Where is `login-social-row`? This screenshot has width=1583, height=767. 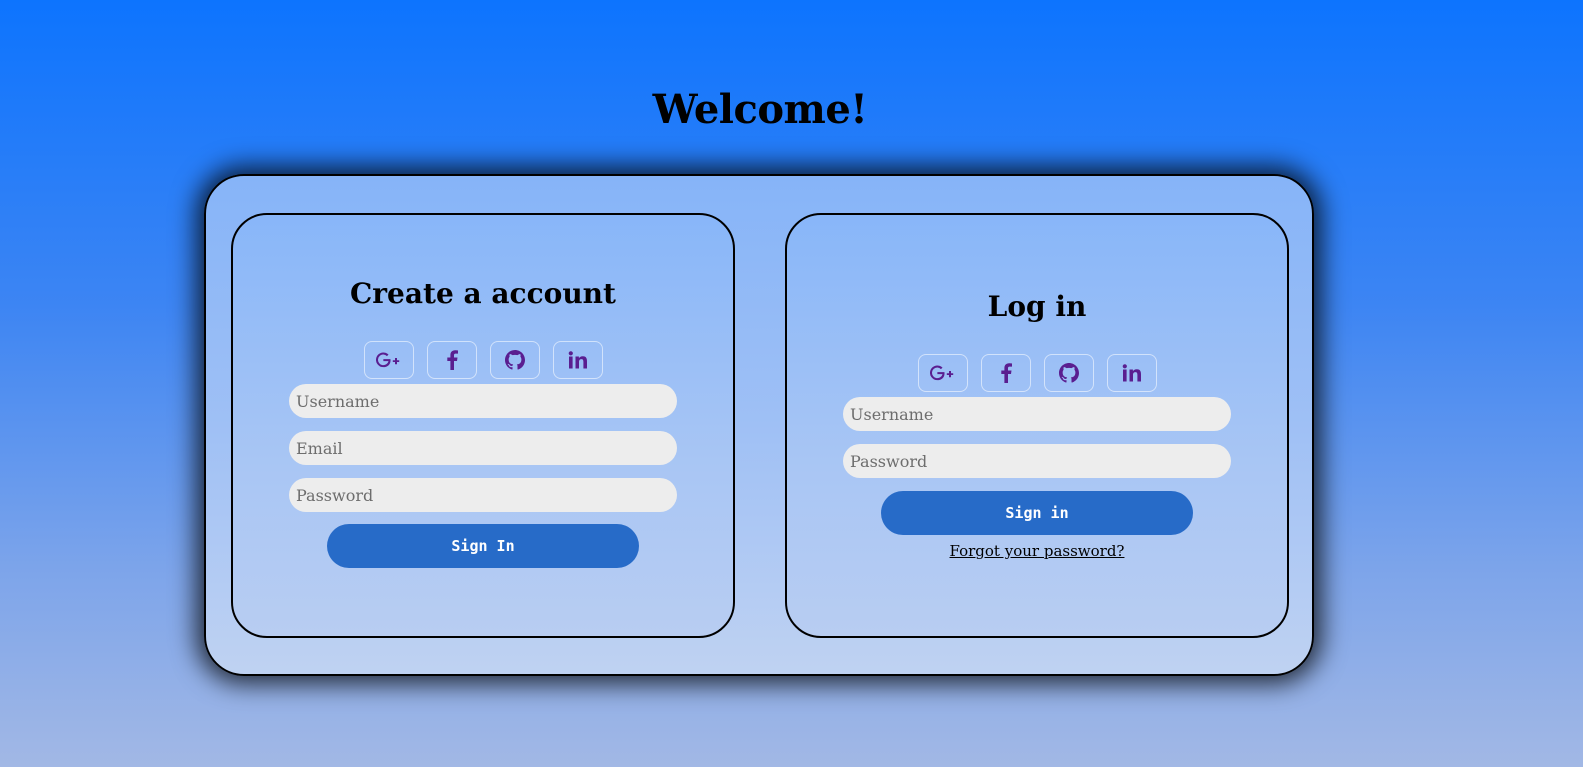
login-social-row is located at coordinates (1037, 373).